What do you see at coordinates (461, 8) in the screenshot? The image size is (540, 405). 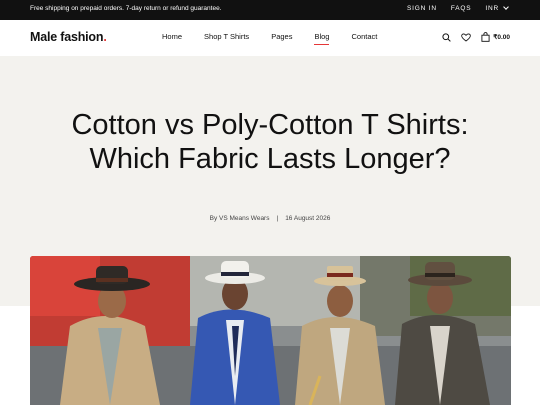 I see `faqs-link: FAQS` at bounding box center [461, 8].